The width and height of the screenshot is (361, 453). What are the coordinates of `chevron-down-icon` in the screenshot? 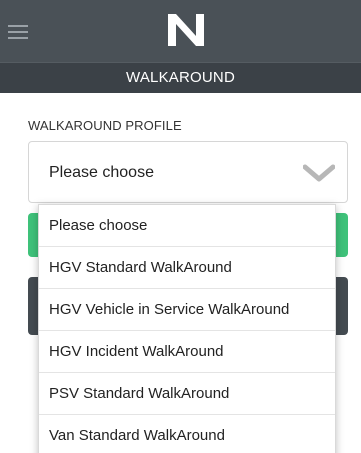 It's located at (319, 173).